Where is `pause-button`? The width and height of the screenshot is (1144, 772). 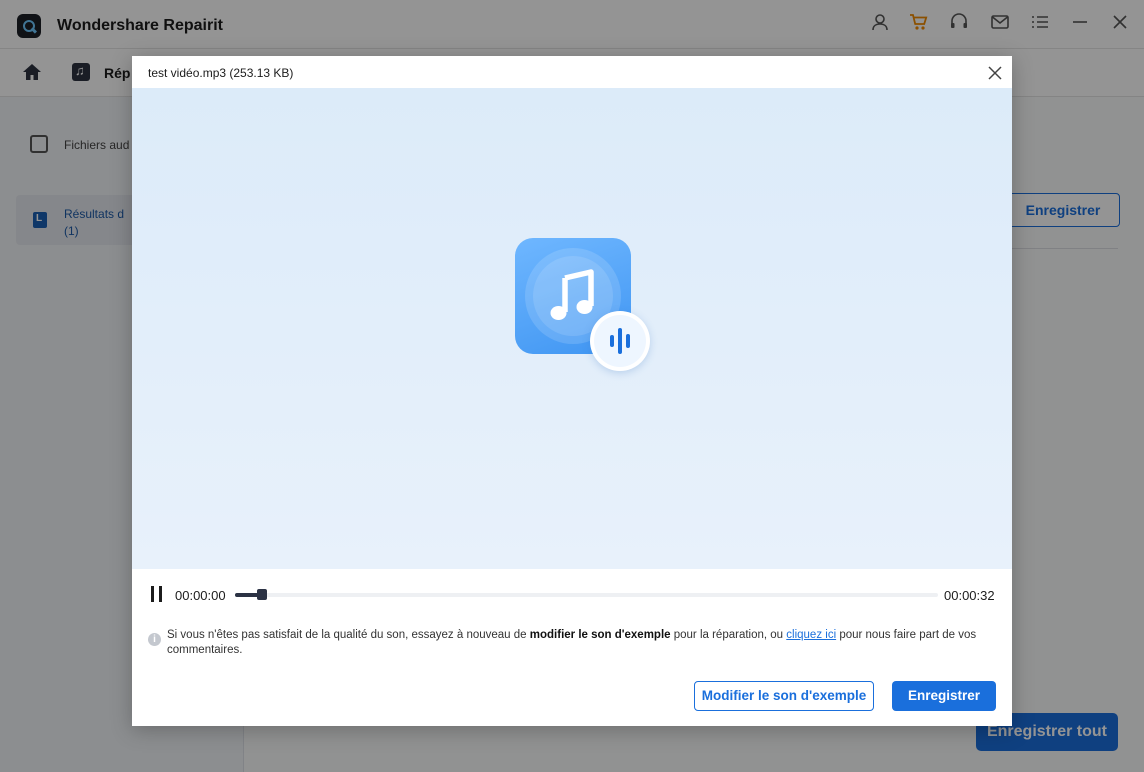 pause-button is located at coordinates (157, 594).